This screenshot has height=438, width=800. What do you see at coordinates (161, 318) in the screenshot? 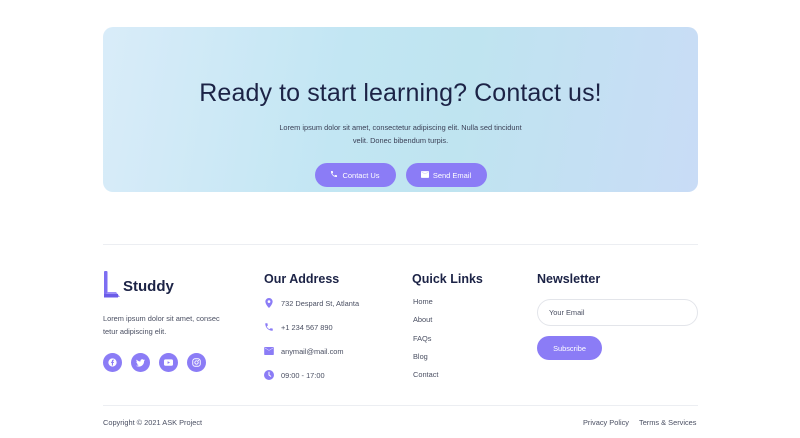
I see `about-line1: Lorem ipsum dolor sit amet, consec` at bounding box center [161, 318].